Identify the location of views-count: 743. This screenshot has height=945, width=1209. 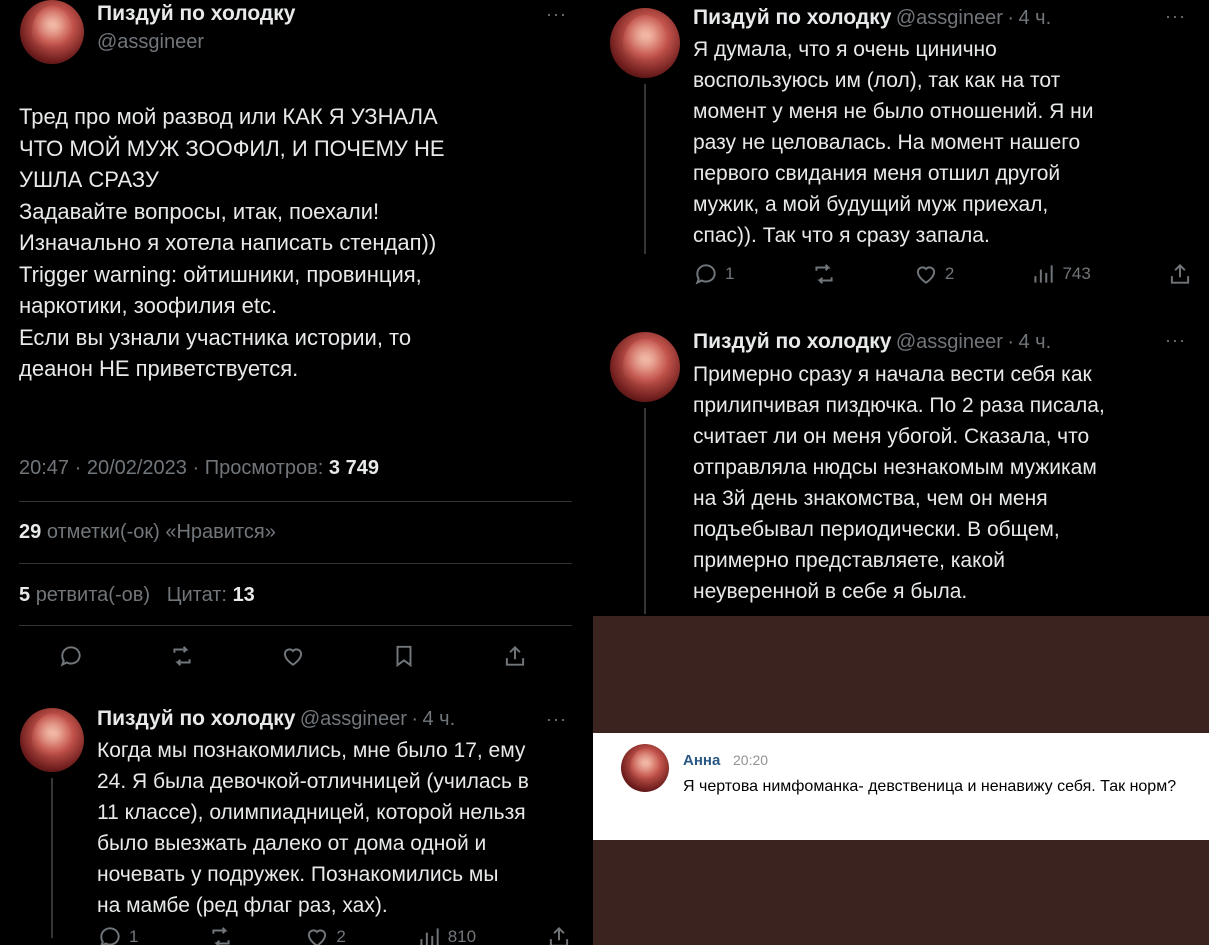
(1076, 273).